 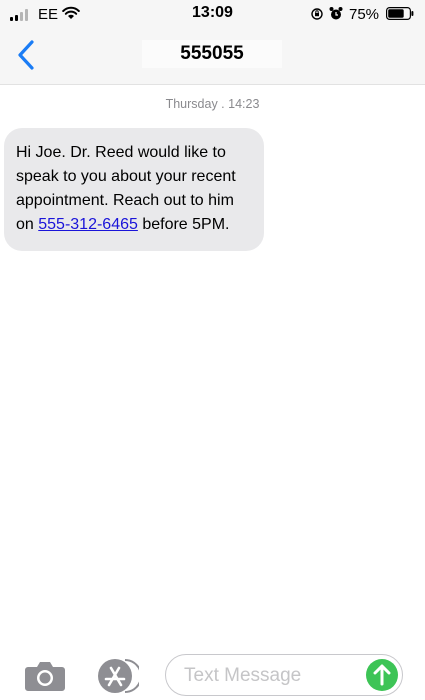 I want to click on contact-name: 555055, so click(x=212, y=54).